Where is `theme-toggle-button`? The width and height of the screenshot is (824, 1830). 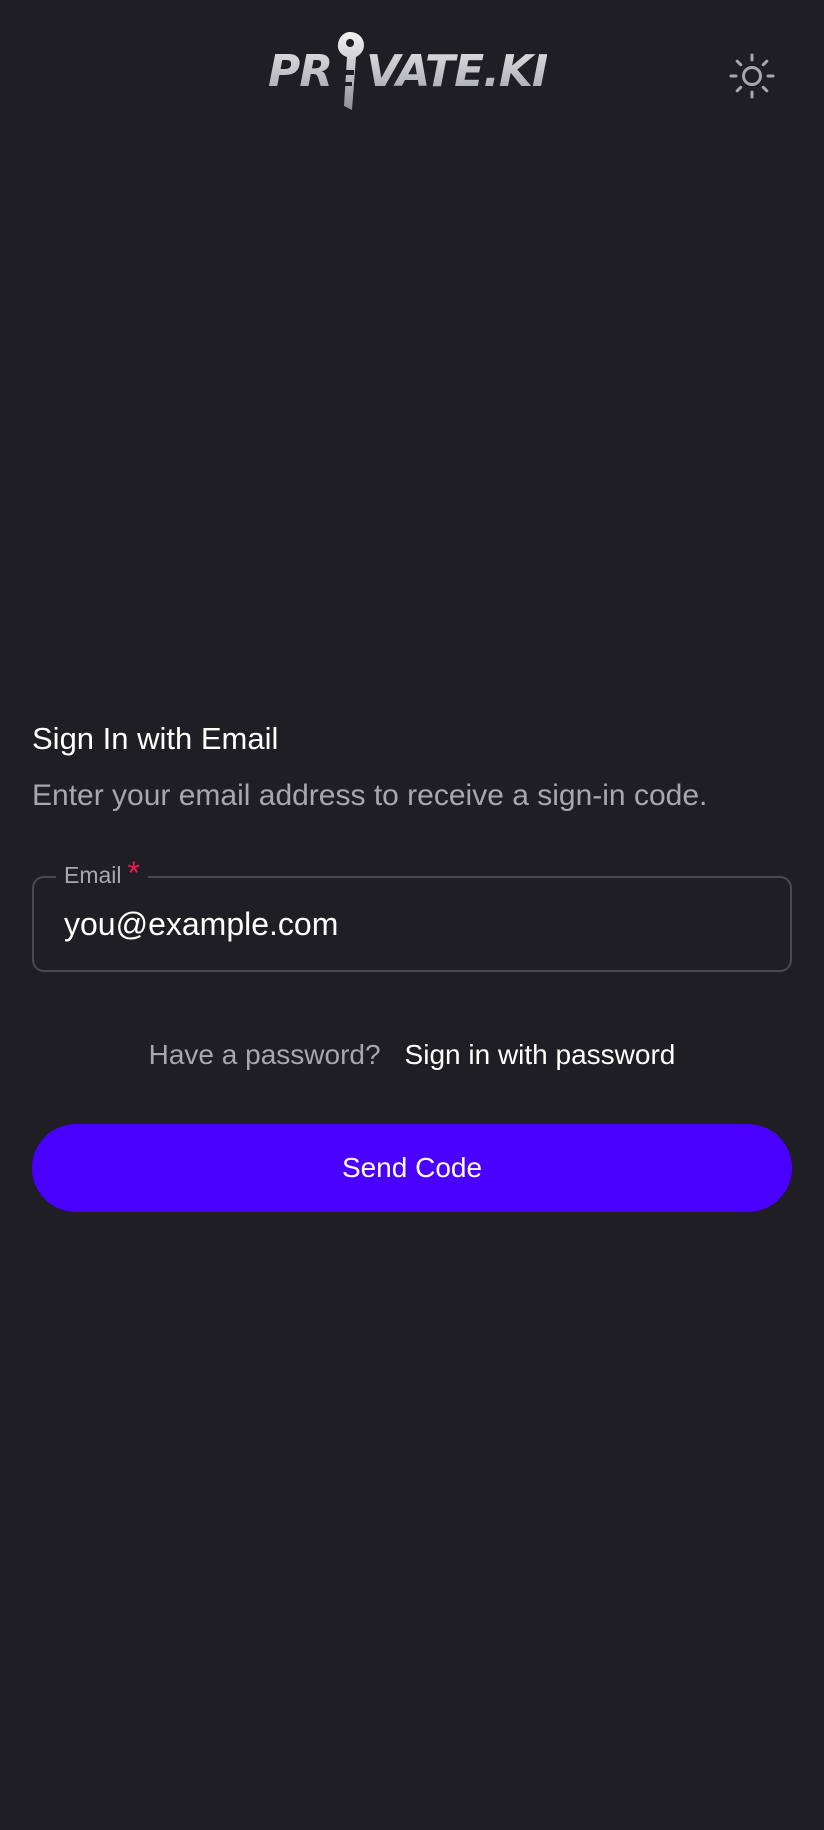
theme-toggle-button is located at coordinates (752, 76).